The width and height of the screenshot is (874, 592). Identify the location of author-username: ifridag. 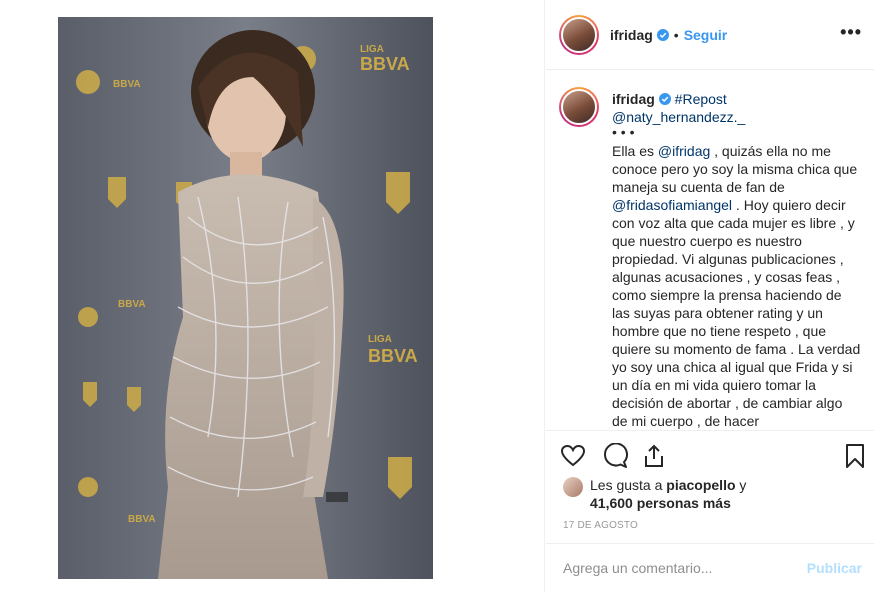
(631, 35).